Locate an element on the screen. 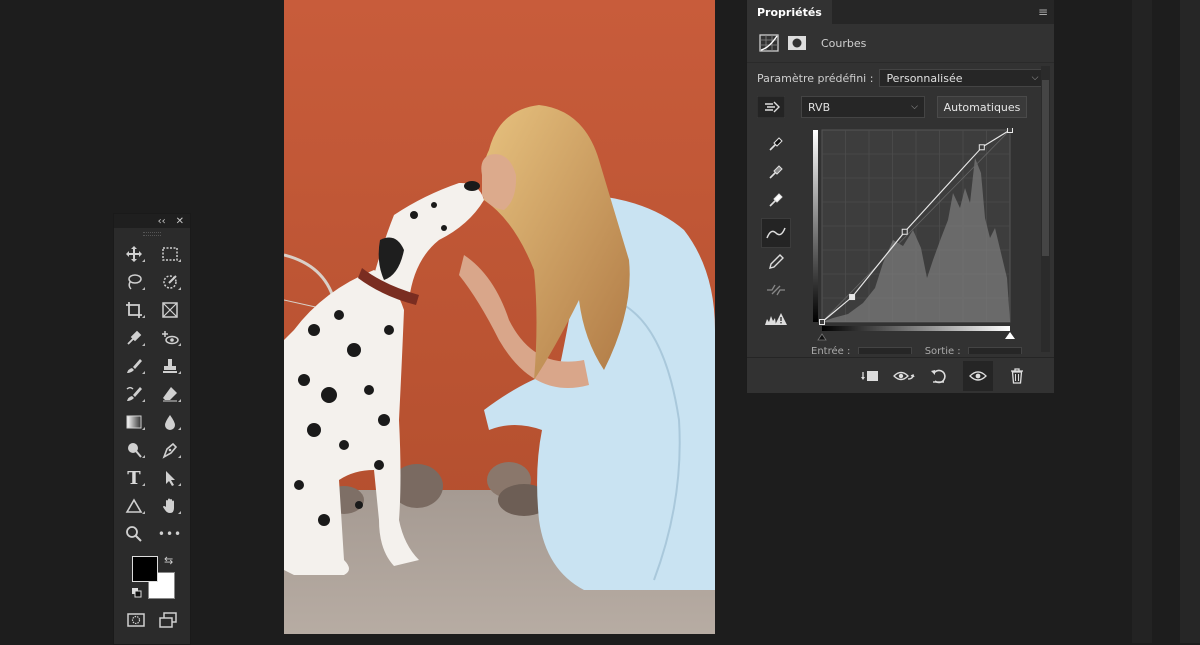  eye-previous-icon is located at coordinates (904, 375).